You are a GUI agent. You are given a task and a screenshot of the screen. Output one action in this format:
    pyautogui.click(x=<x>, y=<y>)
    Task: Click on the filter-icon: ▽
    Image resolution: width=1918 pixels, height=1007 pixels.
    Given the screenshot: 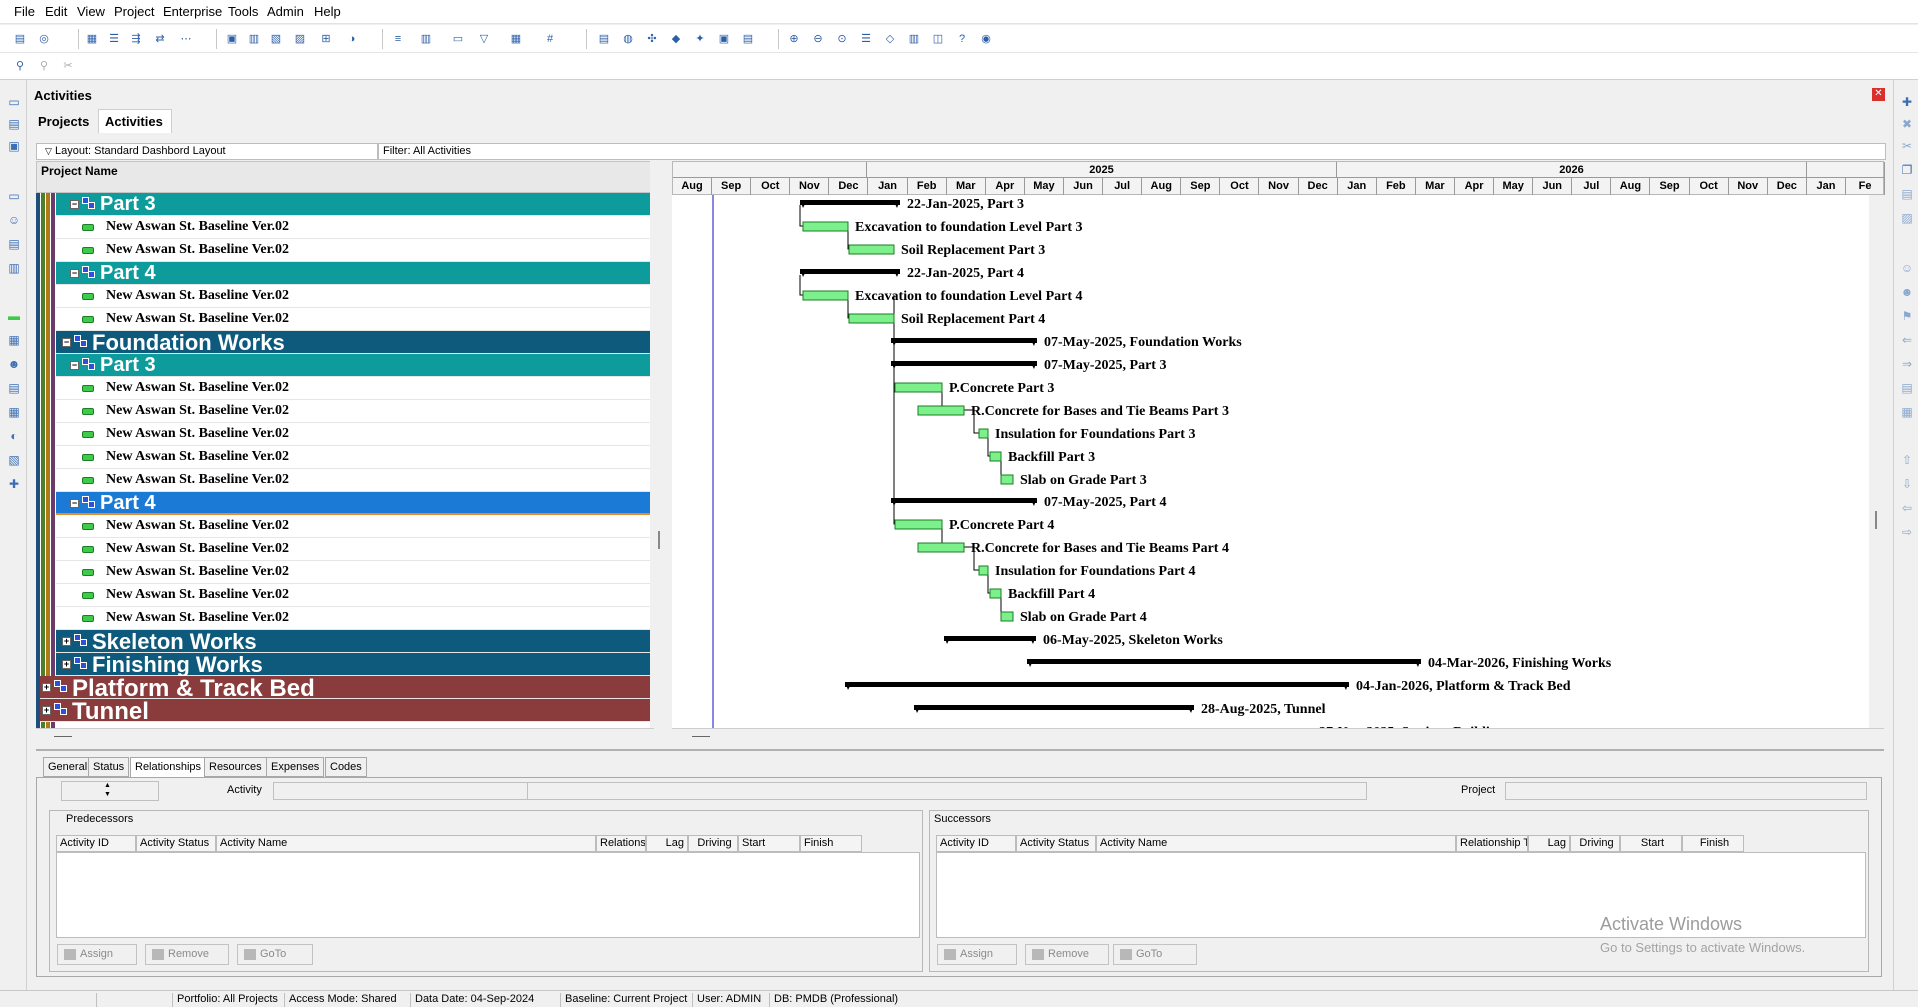 What is the action you would take?
    pyautogui.click(x=484, y=39)
    